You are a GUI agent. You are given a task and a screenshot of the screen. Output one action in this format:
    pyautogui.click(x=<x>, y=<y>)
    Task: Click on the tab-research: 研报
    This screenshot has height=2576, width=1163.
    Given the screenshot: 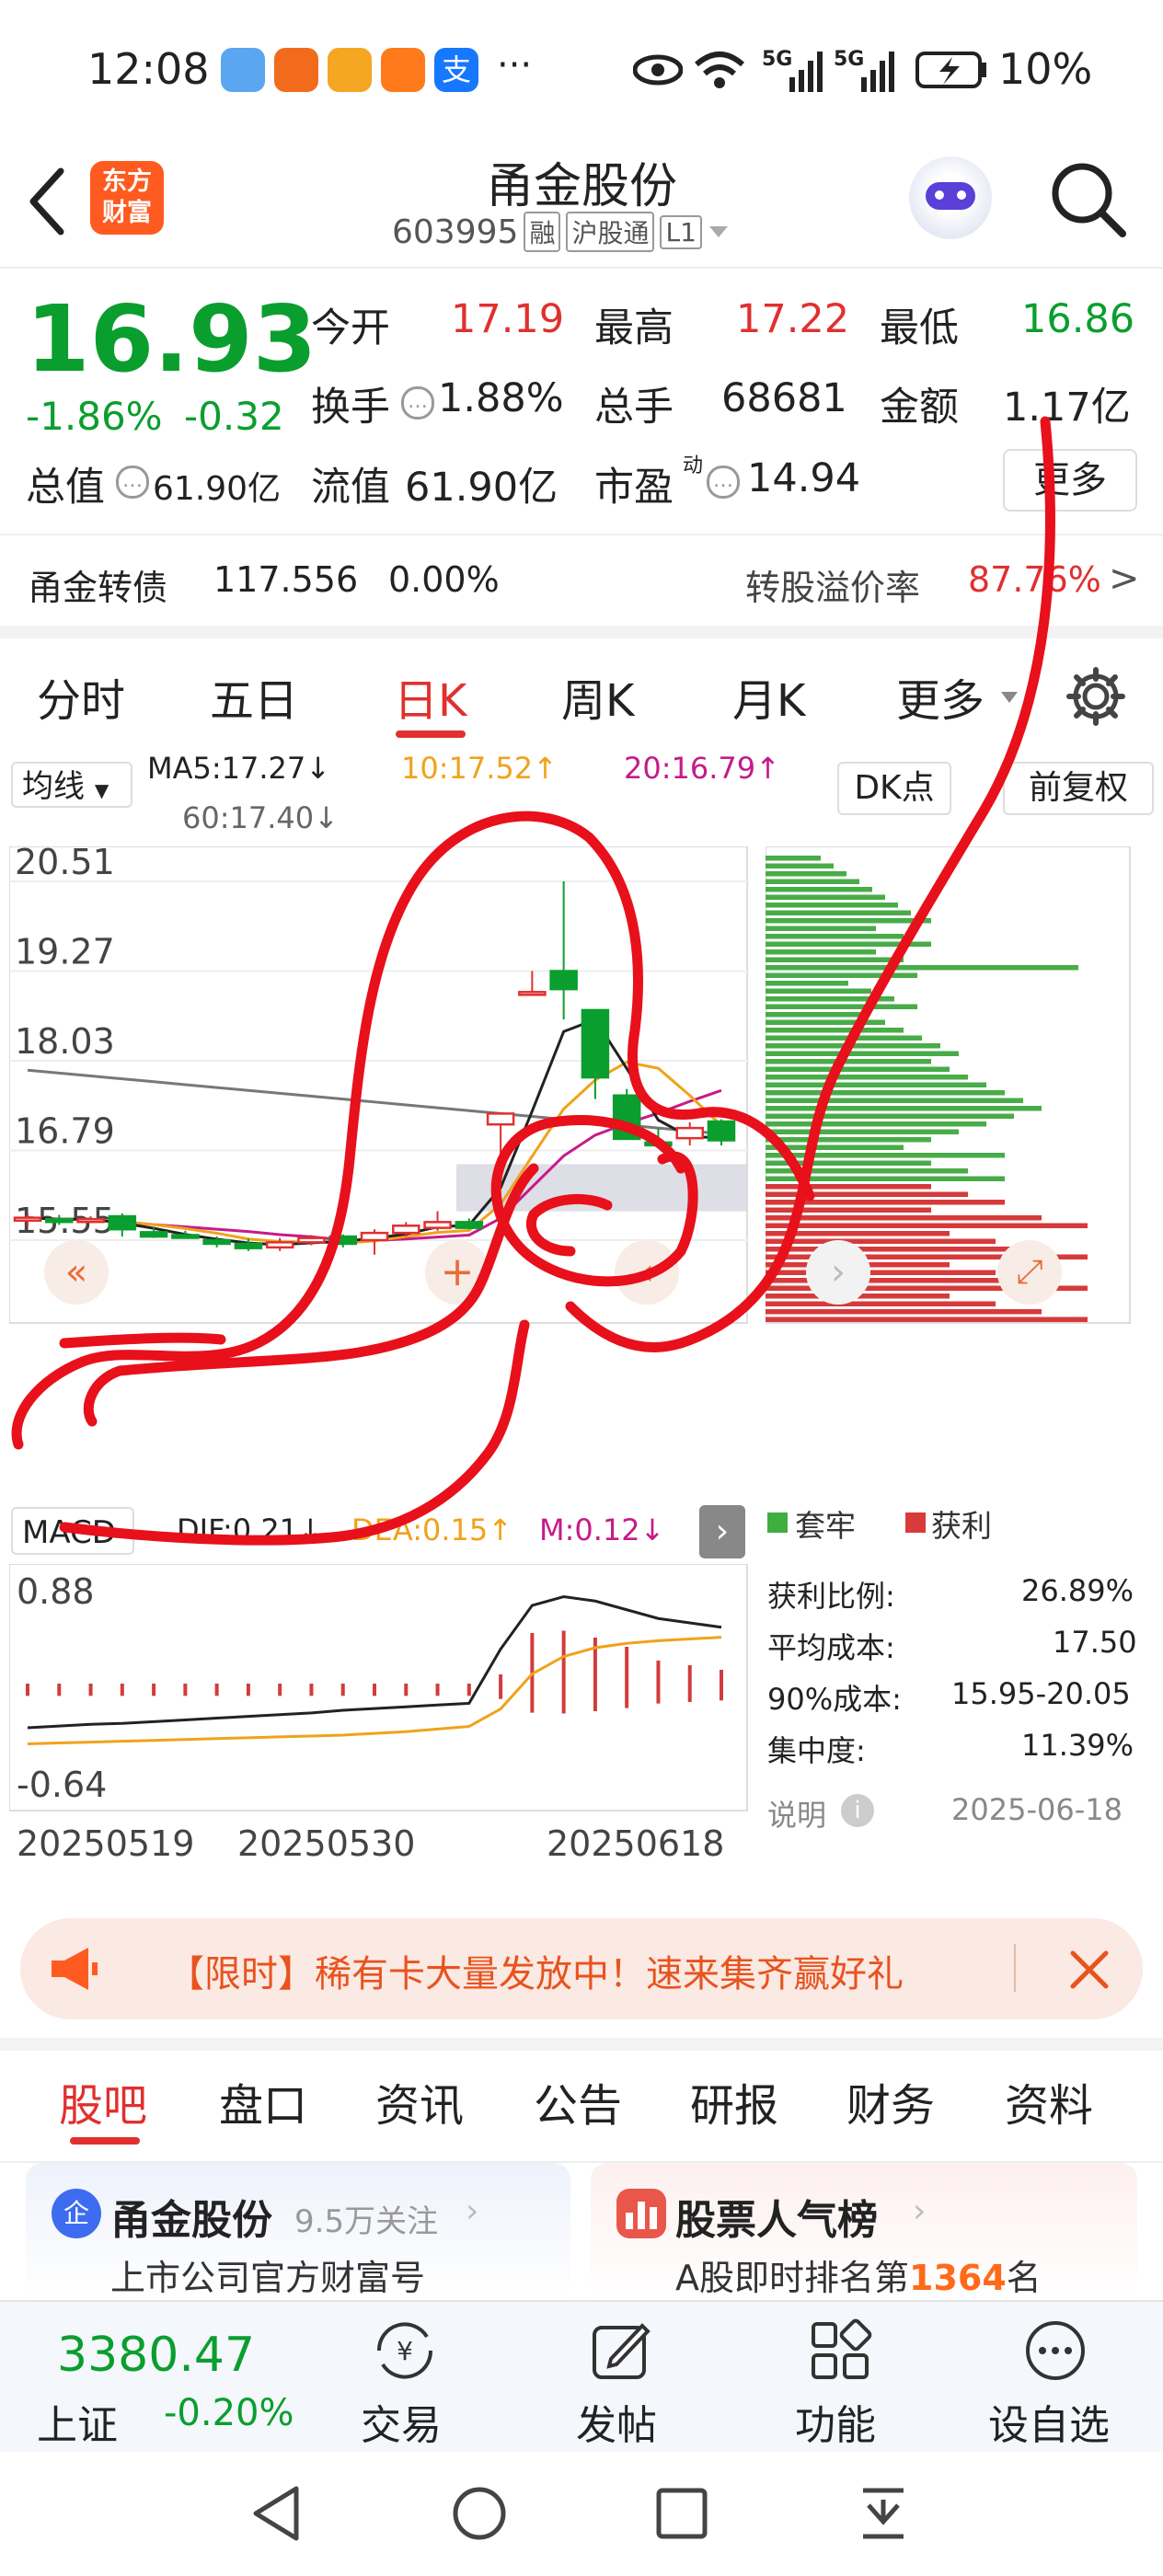 What is the action you would take?
    pyautogui.click(x=734, y=2101)
    